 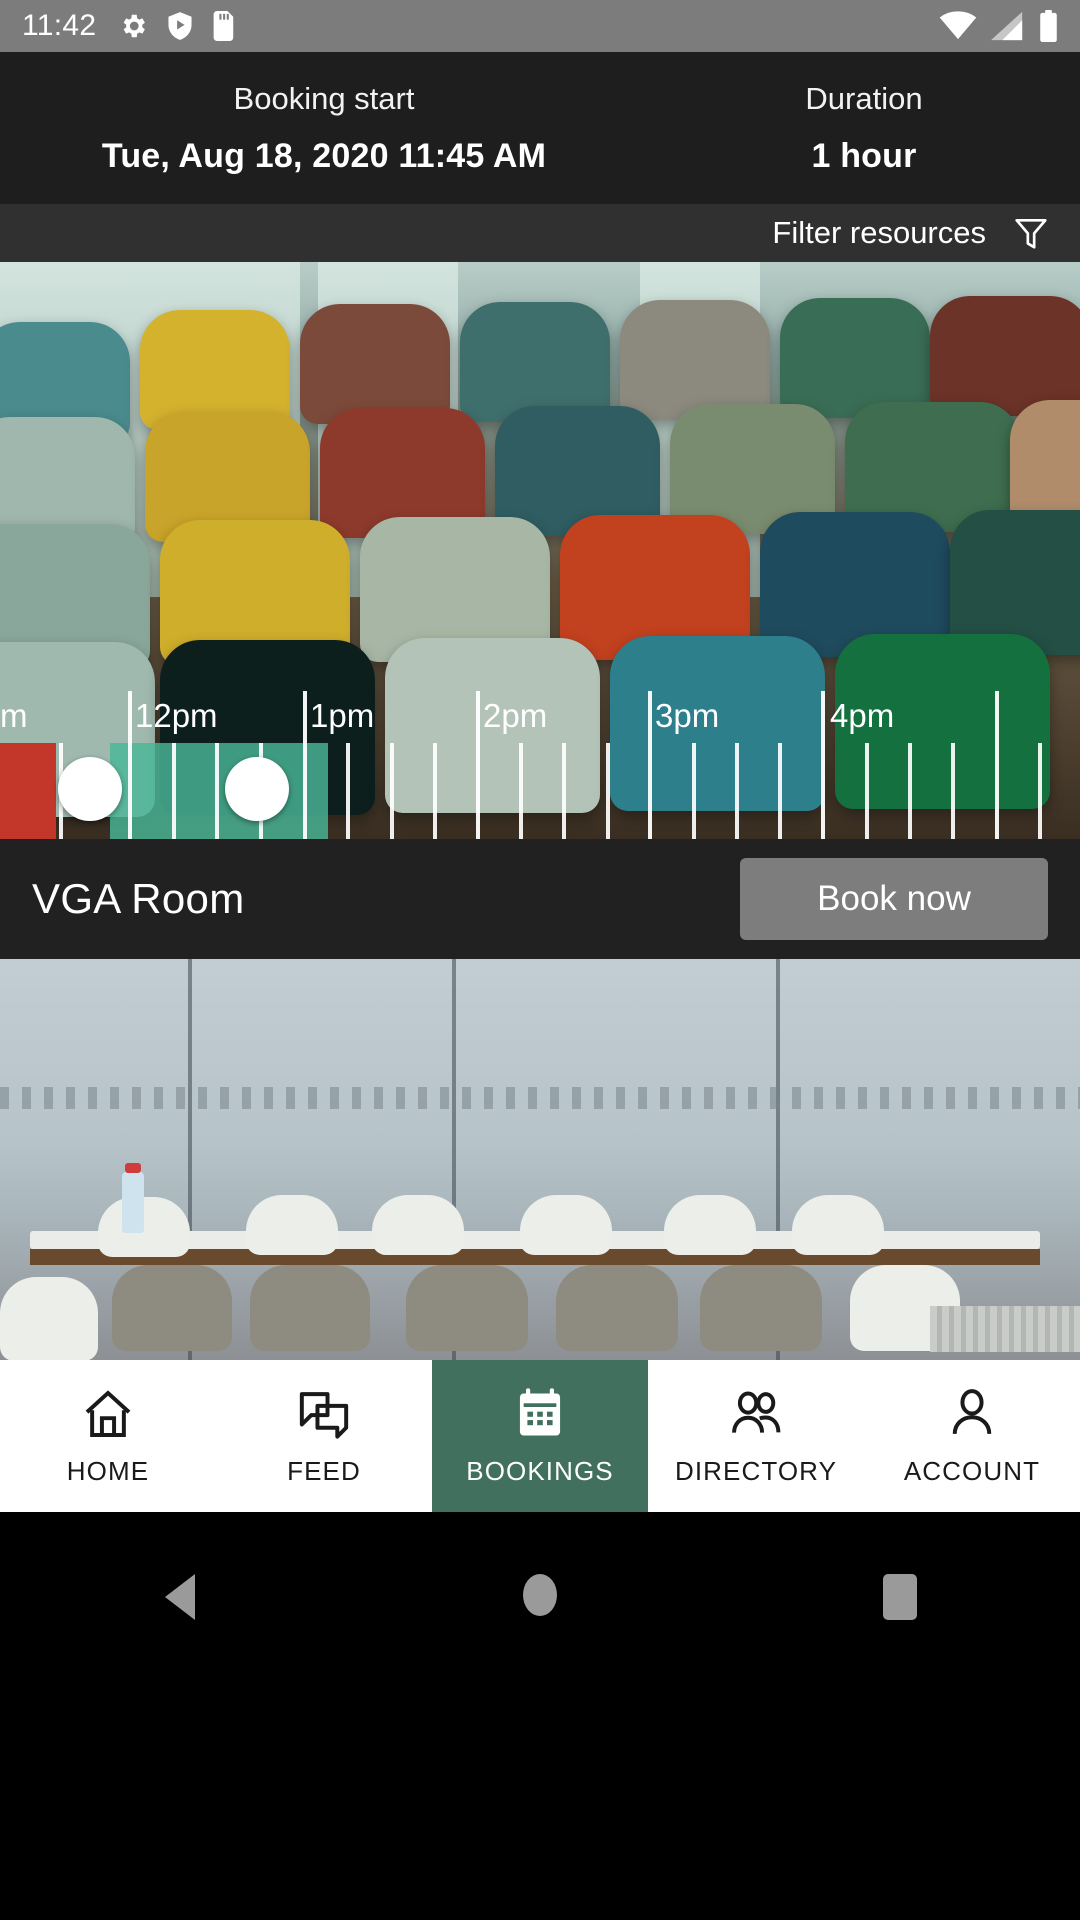 What do you see at coordinates (756, 1436) in the screenshot?
I see `nav-item-directory: DIRECTORY` at bounding box center [756, 1436].